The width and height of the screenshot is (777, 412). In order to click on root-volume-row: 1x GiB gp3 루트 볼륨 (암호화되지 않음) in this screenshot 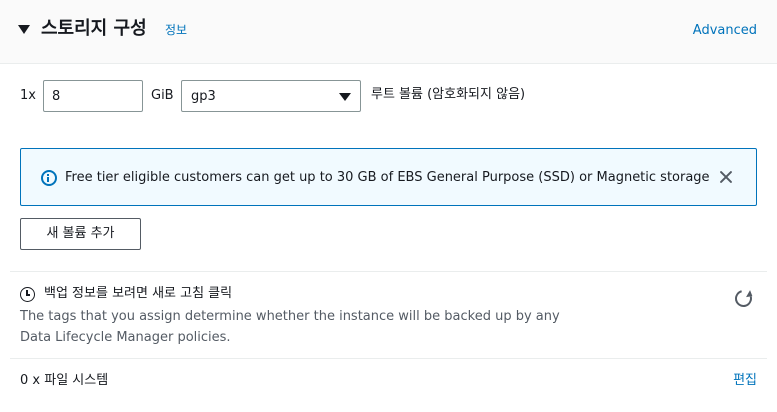, I will do `click(390, 96)`.